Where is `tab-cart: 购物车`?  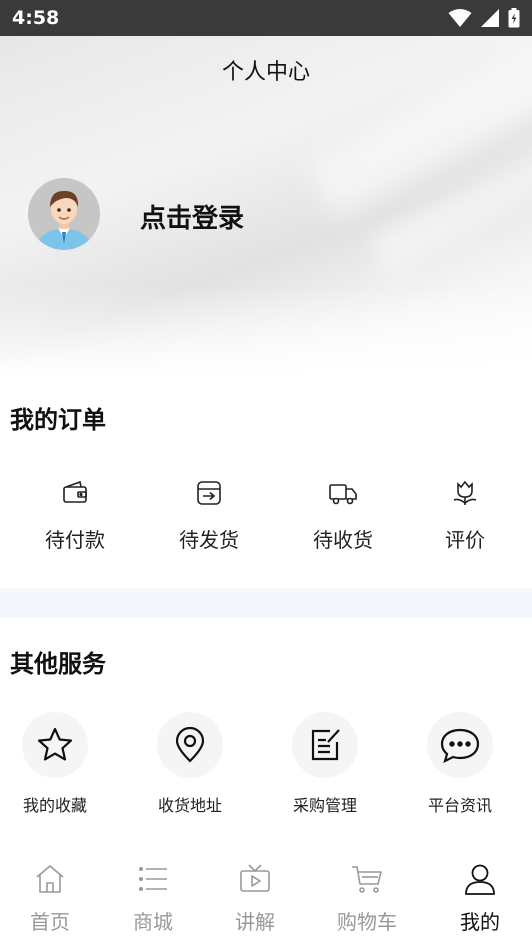 tab-cart: 购物车 is located at coordinates (367, 898).